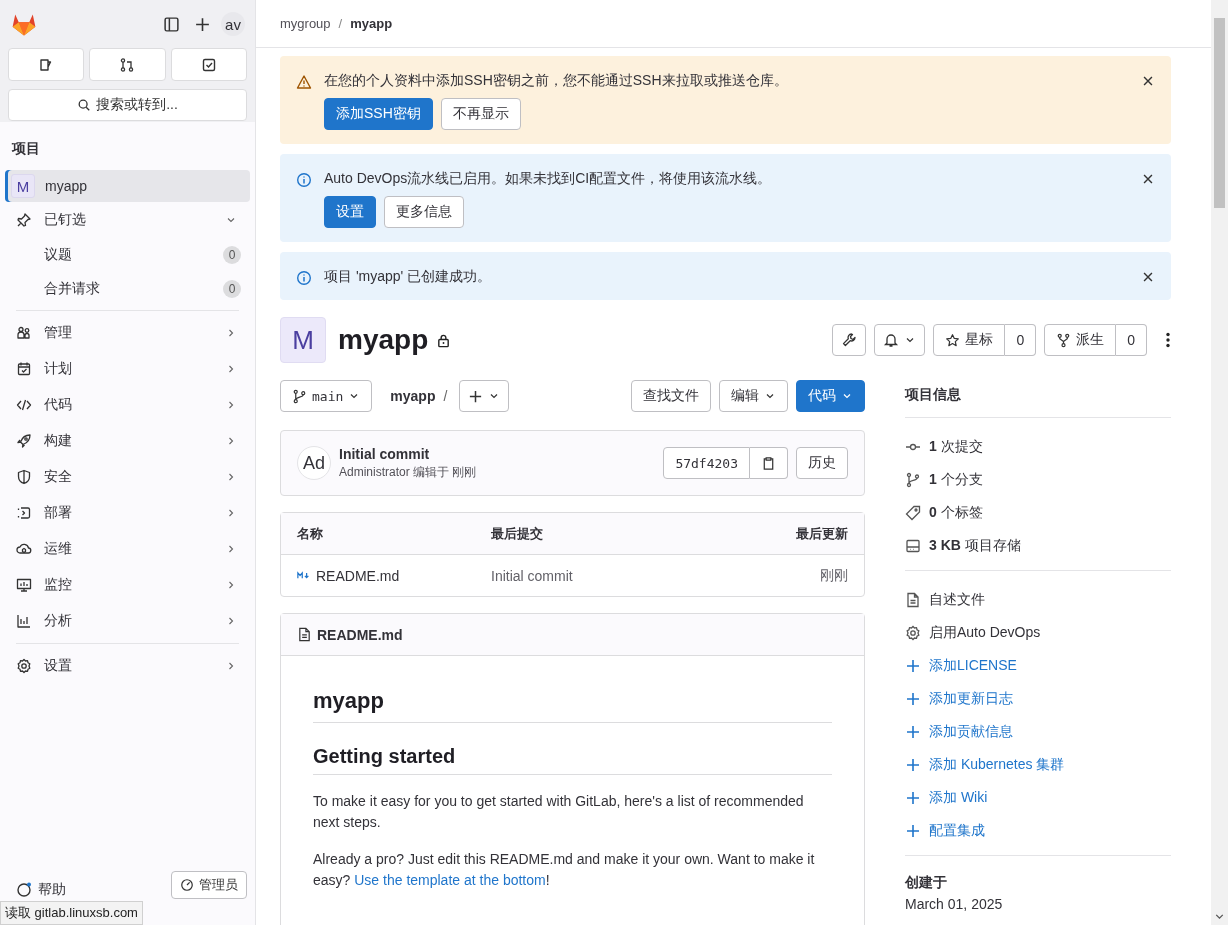 The width and height of the screenshot is (1228, 925). I want to click on project-stat: 3 KB 项目存储, so click(975, 545).